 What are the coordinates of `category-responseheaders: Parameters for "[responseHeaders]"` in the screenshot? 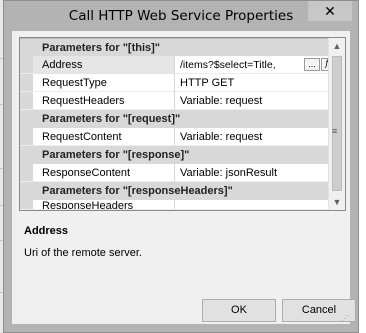 It's located at (174, 191).